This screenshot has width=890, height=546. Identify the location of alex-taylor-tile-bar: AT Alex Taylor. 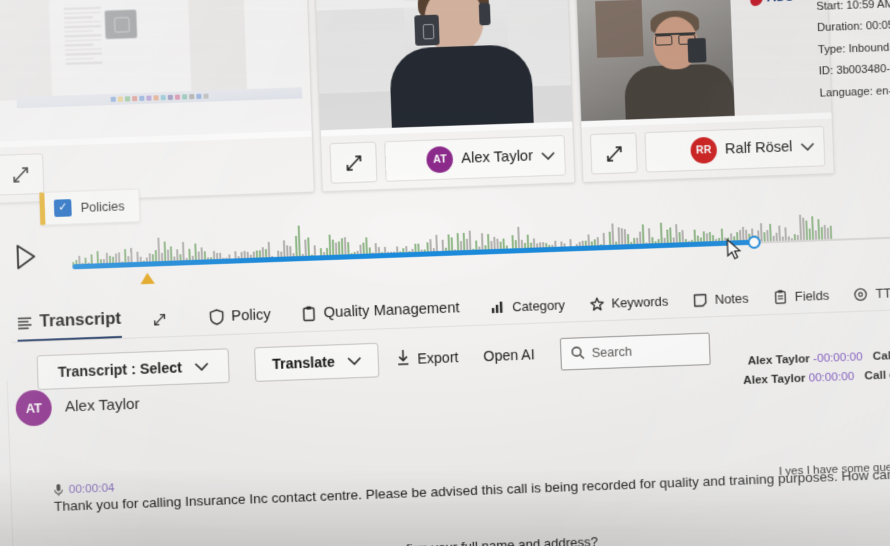
(447, 159).